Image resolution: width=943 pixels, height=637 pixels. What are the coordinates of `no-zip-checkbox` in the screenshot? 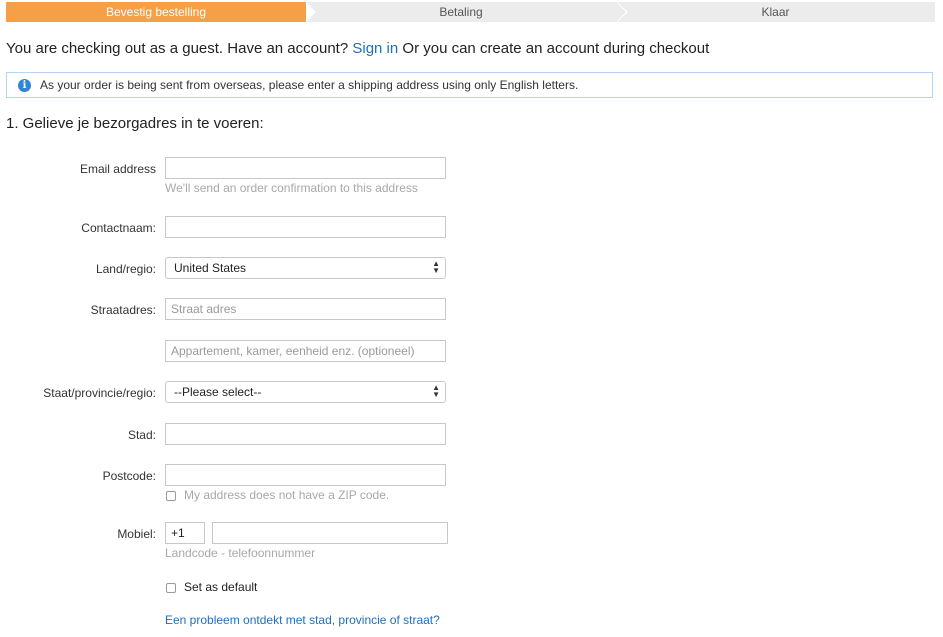 It's located at (171, 496).